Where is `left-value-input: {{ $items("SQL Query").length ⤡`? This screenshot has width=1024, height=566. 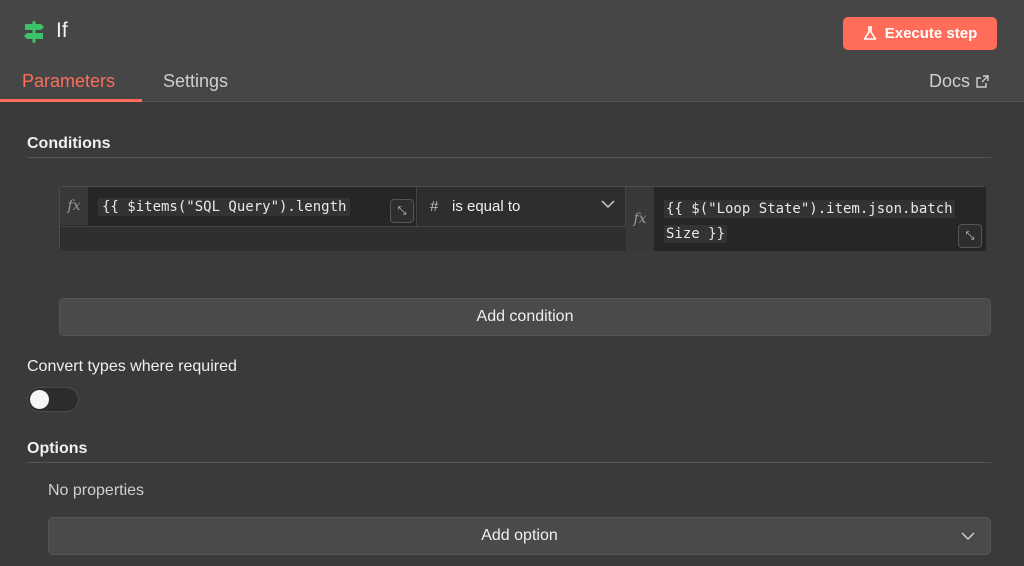
left-value-input: {{ $items("SQL Query").length ⤡ is located at coordinates (252, 206).